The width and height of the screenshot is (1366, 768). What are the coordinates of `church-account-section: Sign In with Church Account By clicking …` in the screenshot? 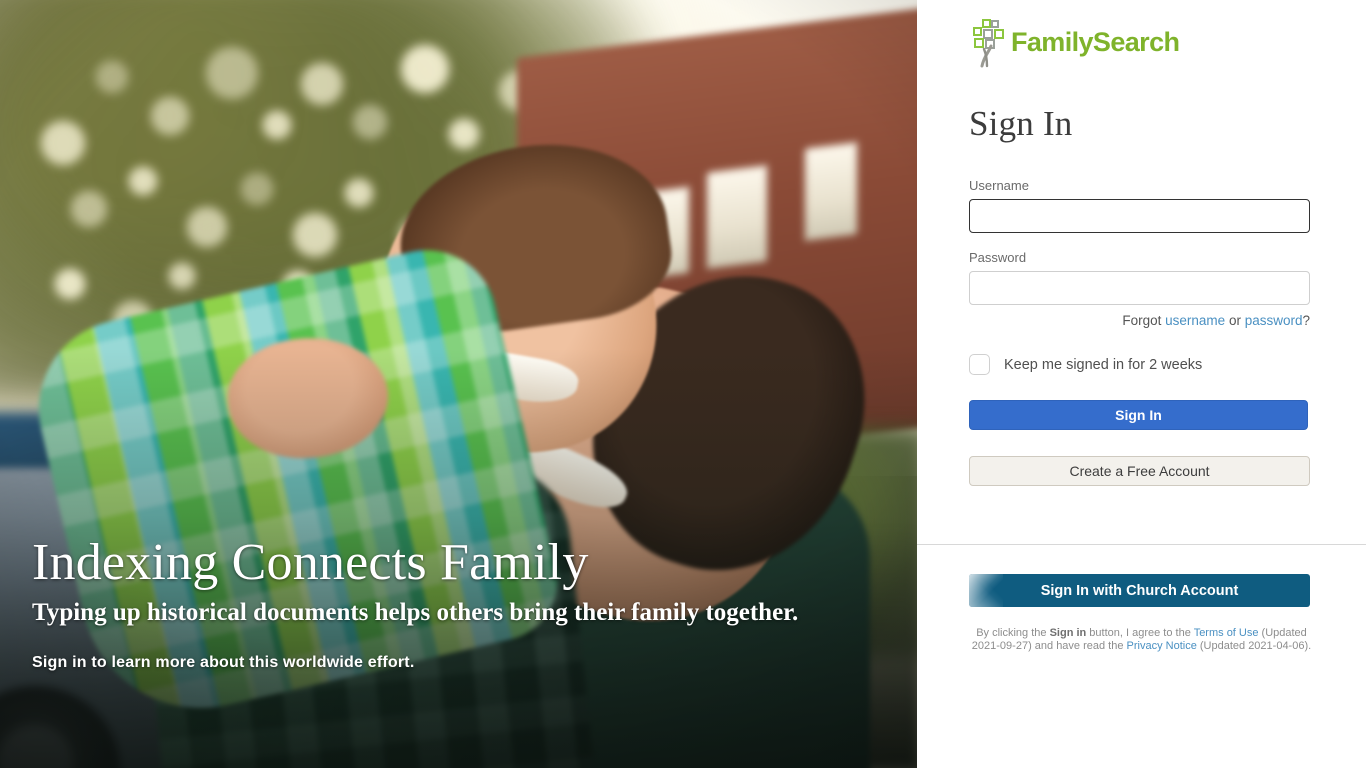 It's located at (1141, 614).